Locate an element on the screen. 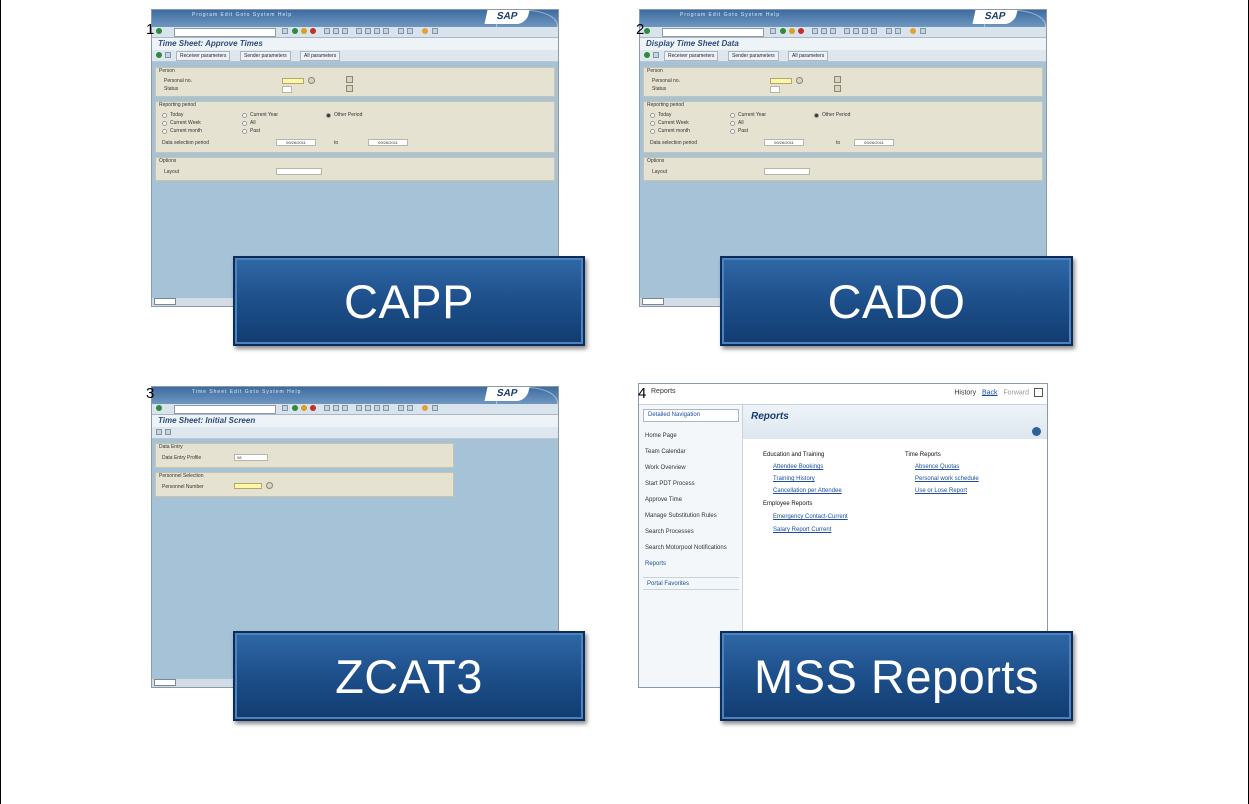 This screenshot has width=1249, height=804. receiver-parameters-button: Receiver parameters is located at coordinates (203, 56).